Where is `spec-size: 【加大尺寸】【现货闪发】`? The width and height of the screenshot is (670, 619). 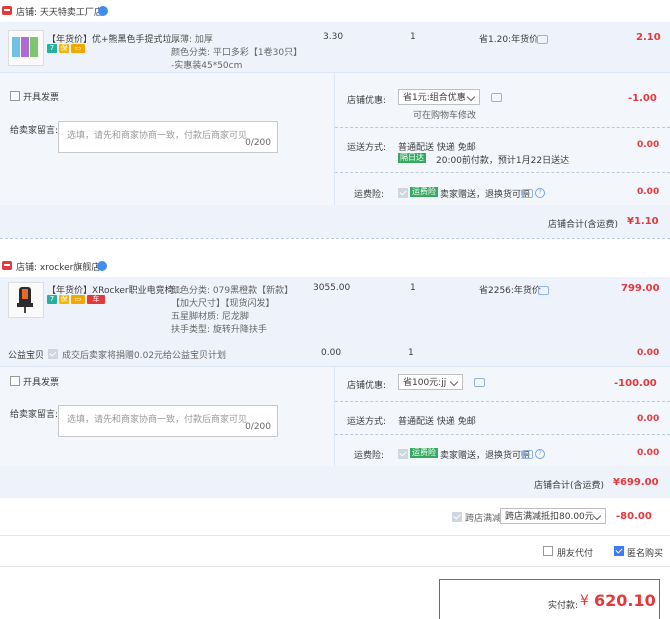 spec-size: 【加大尺寸】【现货闪发】 is located at coordinates (223, 304).